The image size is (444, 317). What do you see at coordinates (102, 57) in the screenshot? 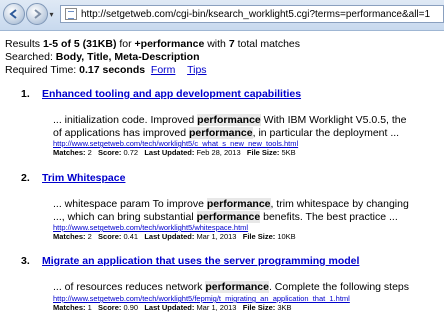
I see `searched-fields-line: Searched: Body, Title, Meta-Description` at bounding box center [102, 57].